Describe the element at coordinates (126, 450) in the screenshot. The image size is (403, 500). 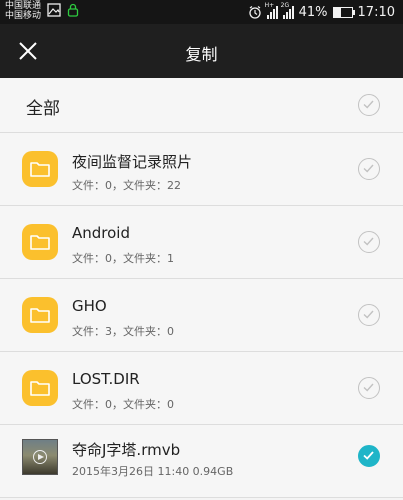
I see `item-name: 夺命J字塔.rmvb` at that location.